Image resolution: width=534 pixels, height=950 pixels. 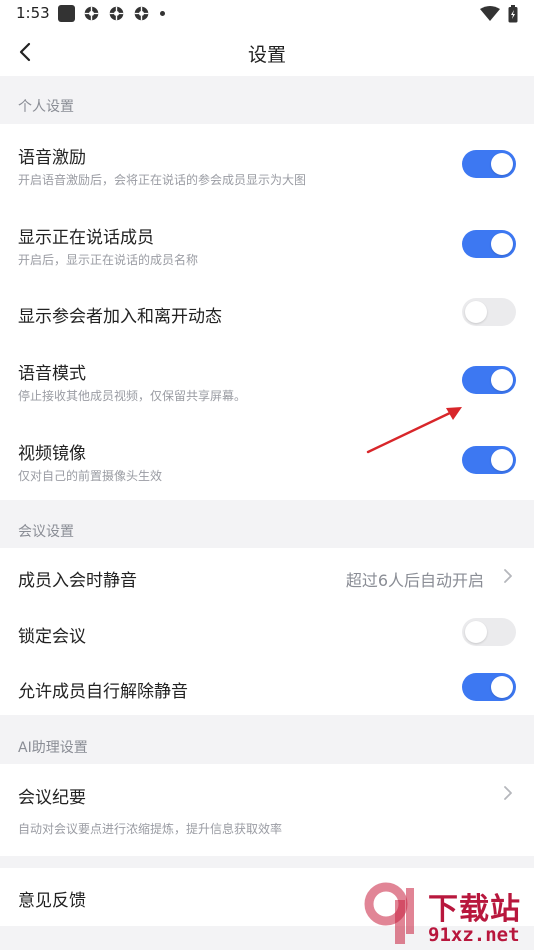 I want to click on setting-row-voice-excitation: 语音激励 开启语音激励后，会将正在说话的参会成员显示为大图, so click(x=267, y=164).